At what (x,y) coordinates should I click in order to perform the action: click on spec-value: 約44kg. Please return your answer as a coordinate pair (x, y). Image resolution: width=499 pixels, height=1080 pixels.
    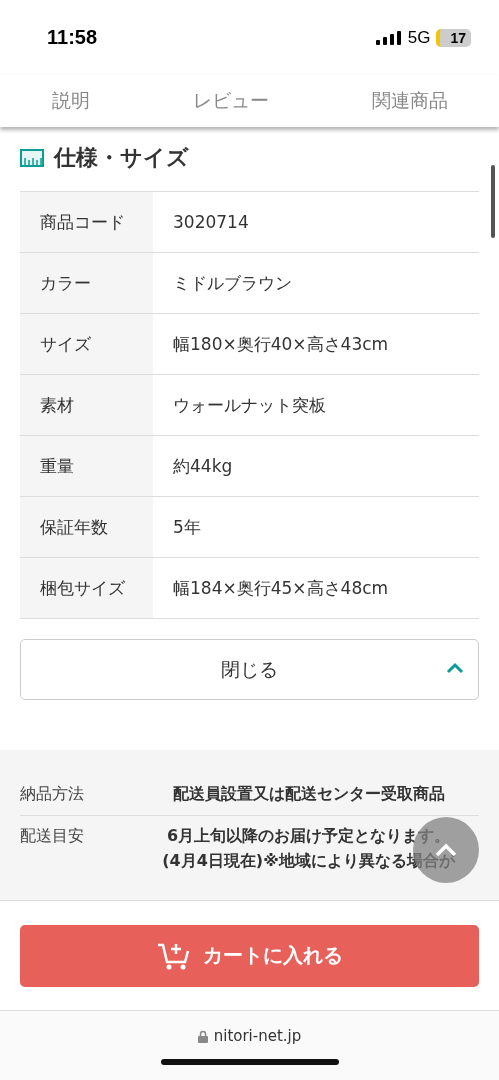
    Looking at the image, I should click on (316, 466).